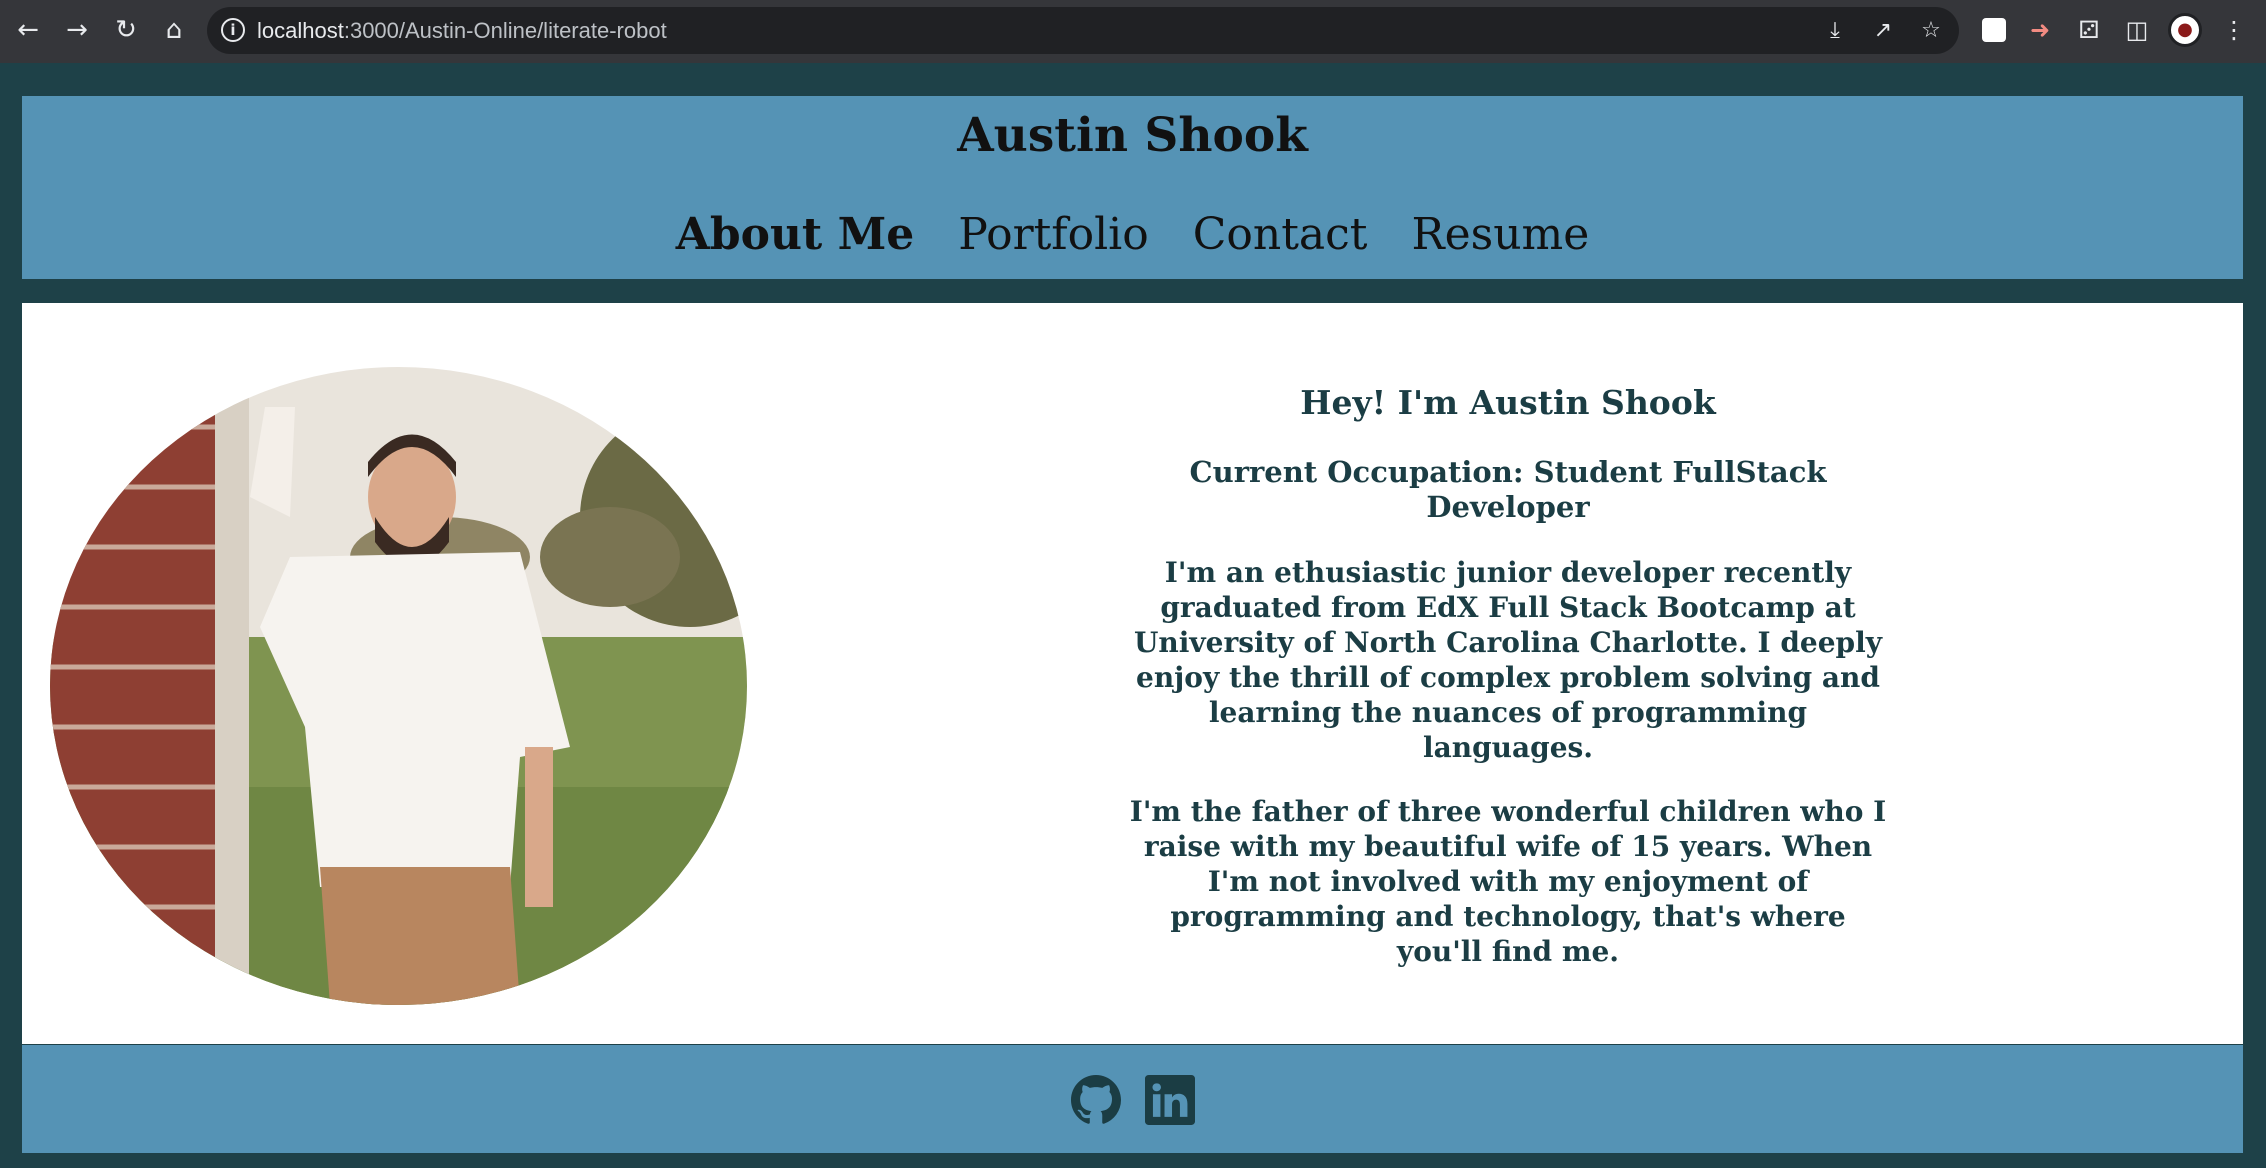 The image size is (2266, 1168). Describe the element at coordinates (2040, 30) in the screenshot. I see `extension-arrow-icon: ➜` at that location.